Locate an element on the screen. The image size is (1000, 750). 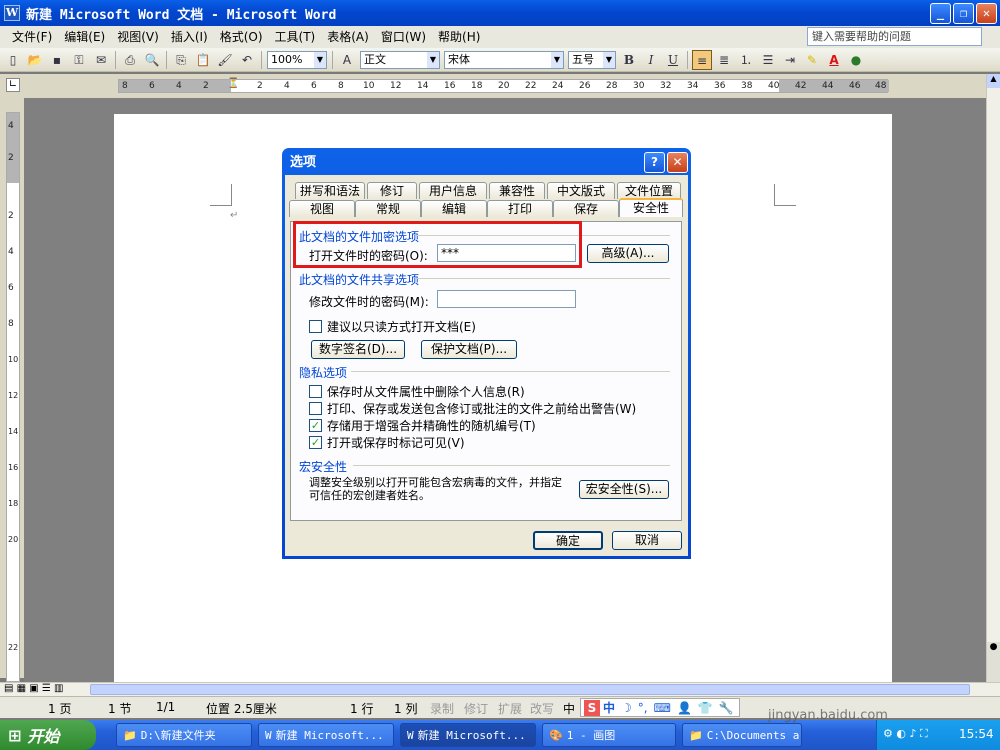
italic-button: I is located at coordinates (651, 60).